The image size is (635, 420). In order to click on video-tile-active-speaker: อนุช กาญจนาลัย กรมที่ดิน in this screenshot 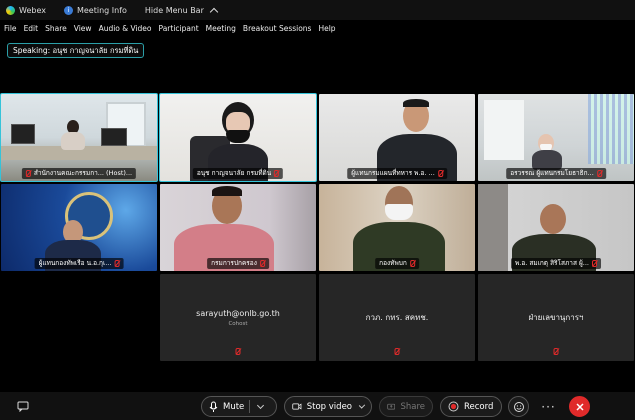, I will do `click(238, 137)`.